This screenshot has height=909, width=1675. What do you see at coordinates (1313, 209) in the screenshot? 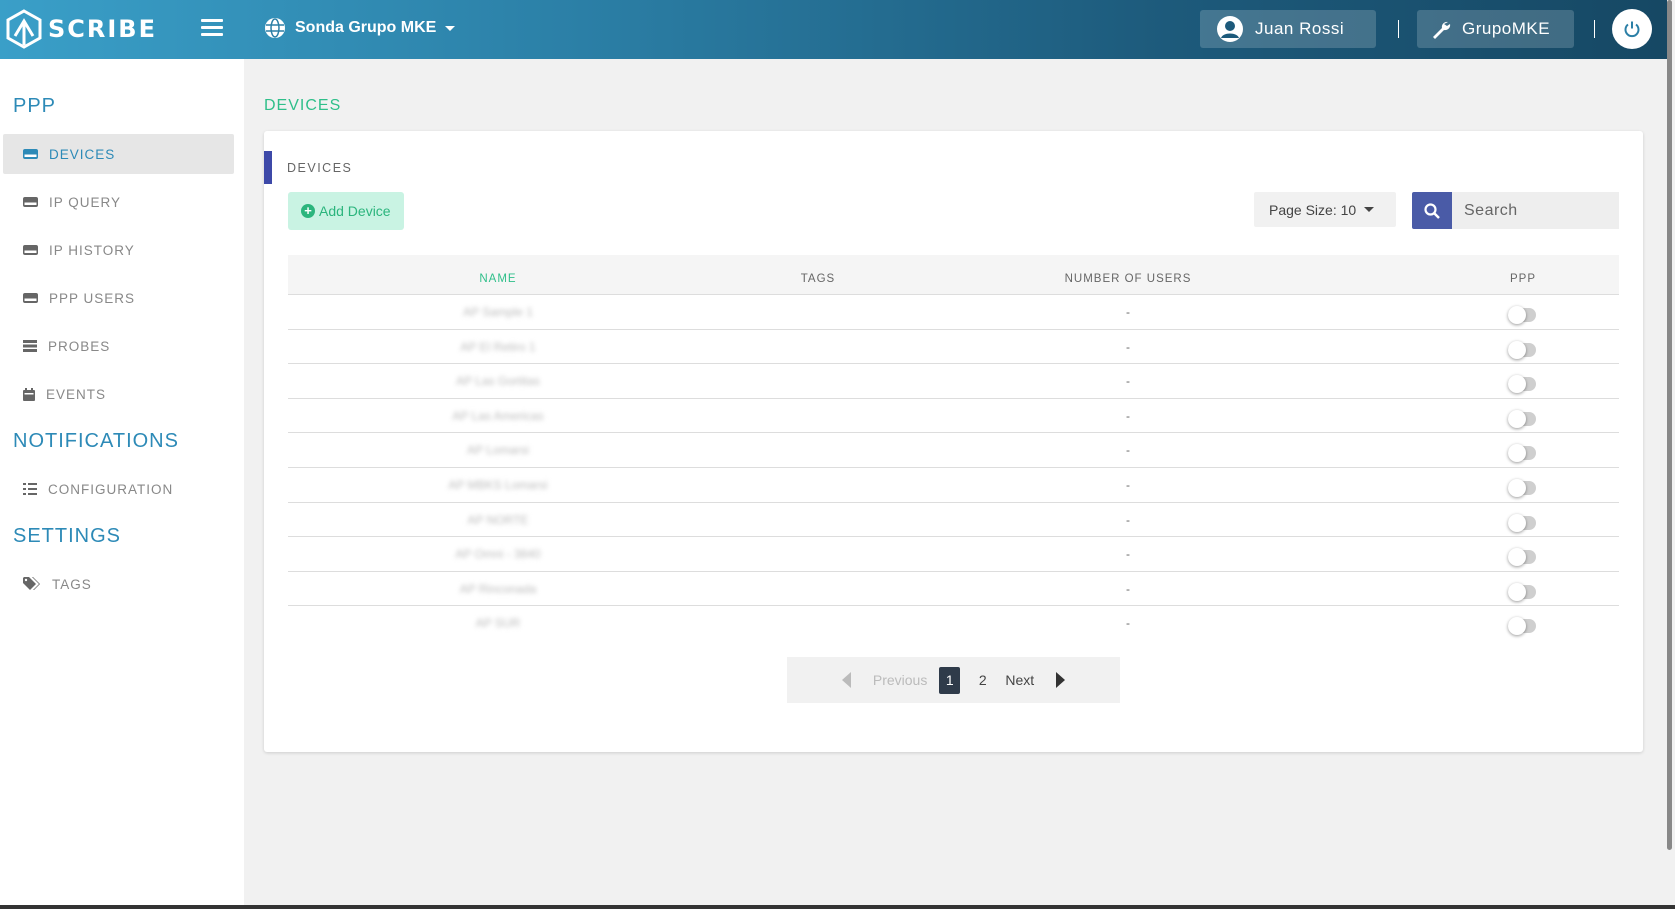
I see `page-size-label: Page Size: 10` at bounding box center [1313, 209].